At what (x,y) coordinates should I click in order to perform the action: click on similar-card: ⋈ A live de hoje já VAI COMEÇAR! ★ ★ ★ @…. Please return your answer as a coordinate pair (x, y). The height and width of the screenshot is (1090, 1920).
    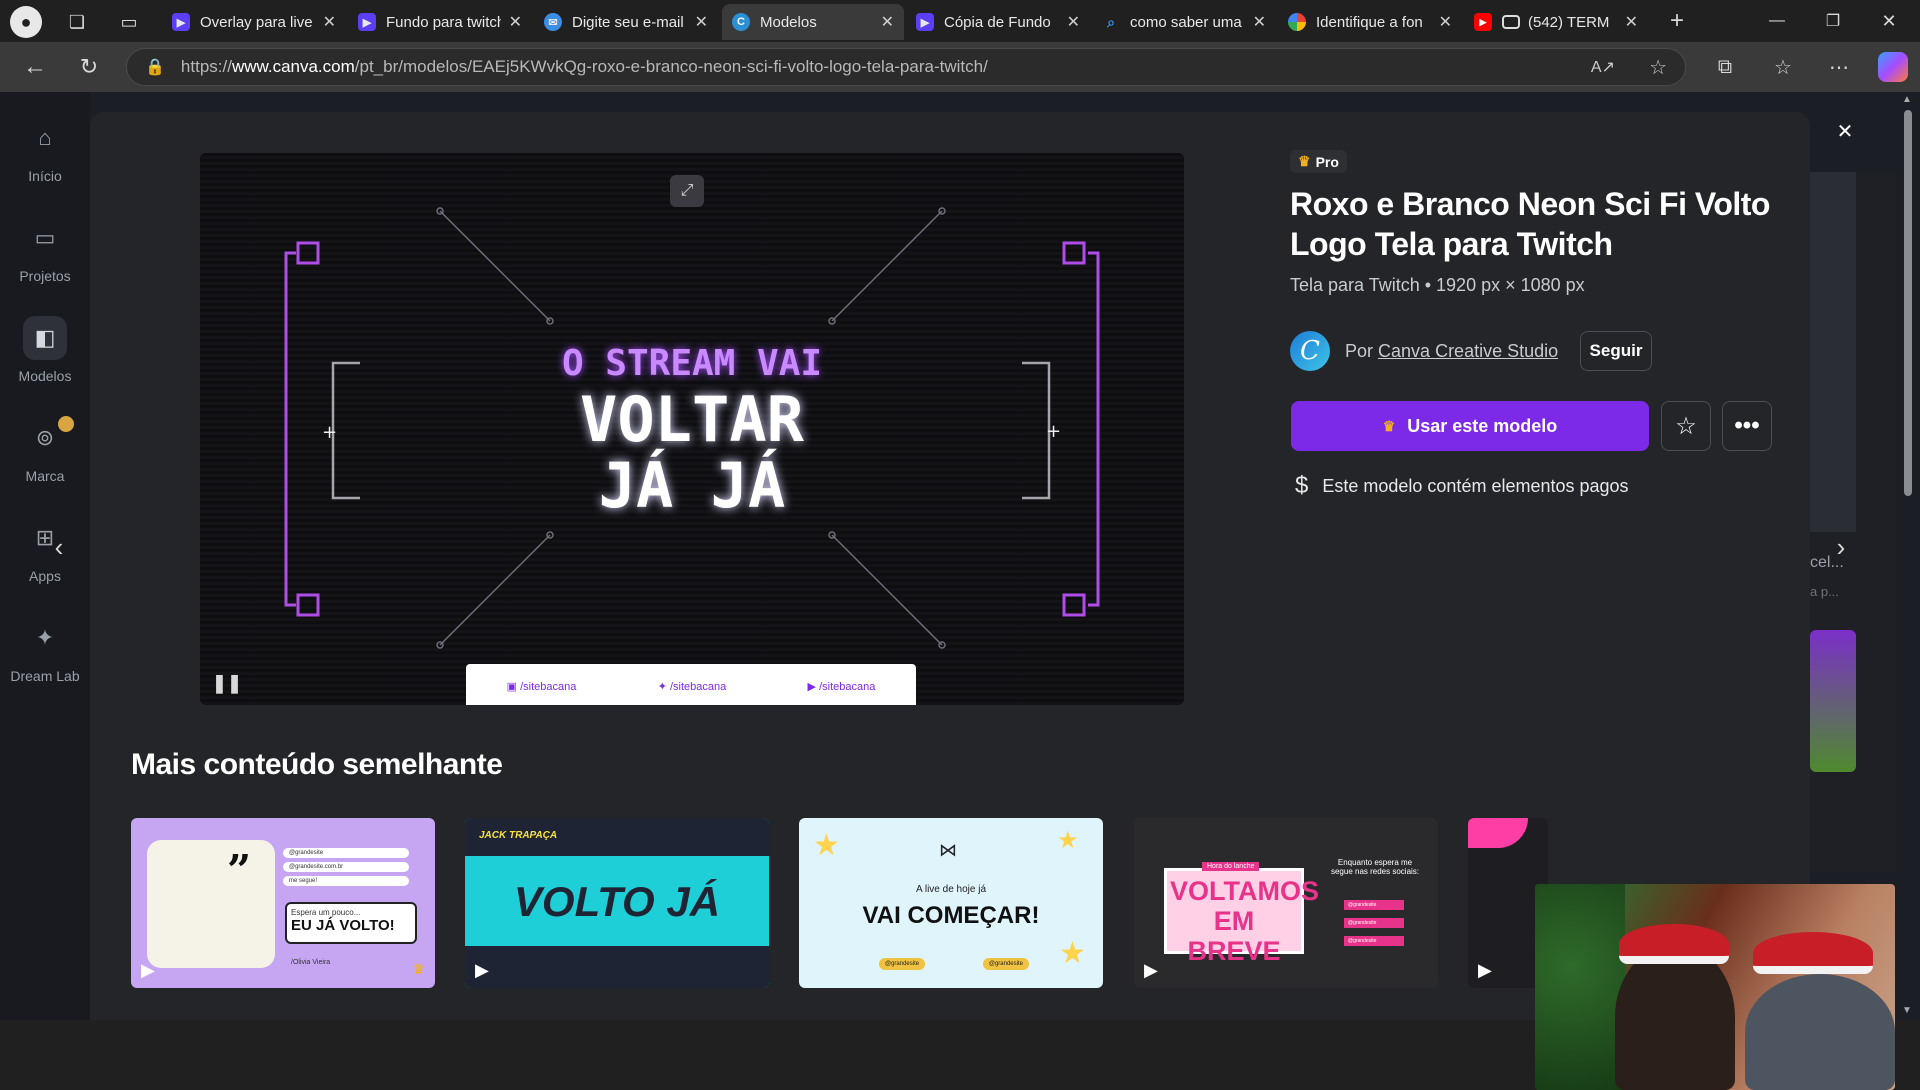
    Looking at the image, I should click on (951, 903).